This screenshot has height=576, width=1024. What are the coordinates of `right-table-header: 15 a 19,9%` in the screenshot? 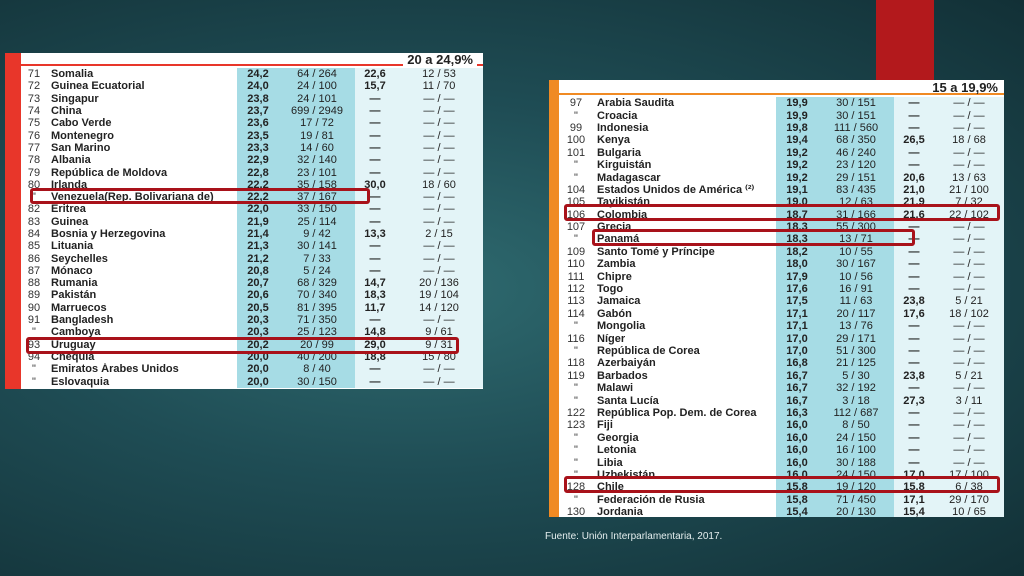 It's located at (781, 87).